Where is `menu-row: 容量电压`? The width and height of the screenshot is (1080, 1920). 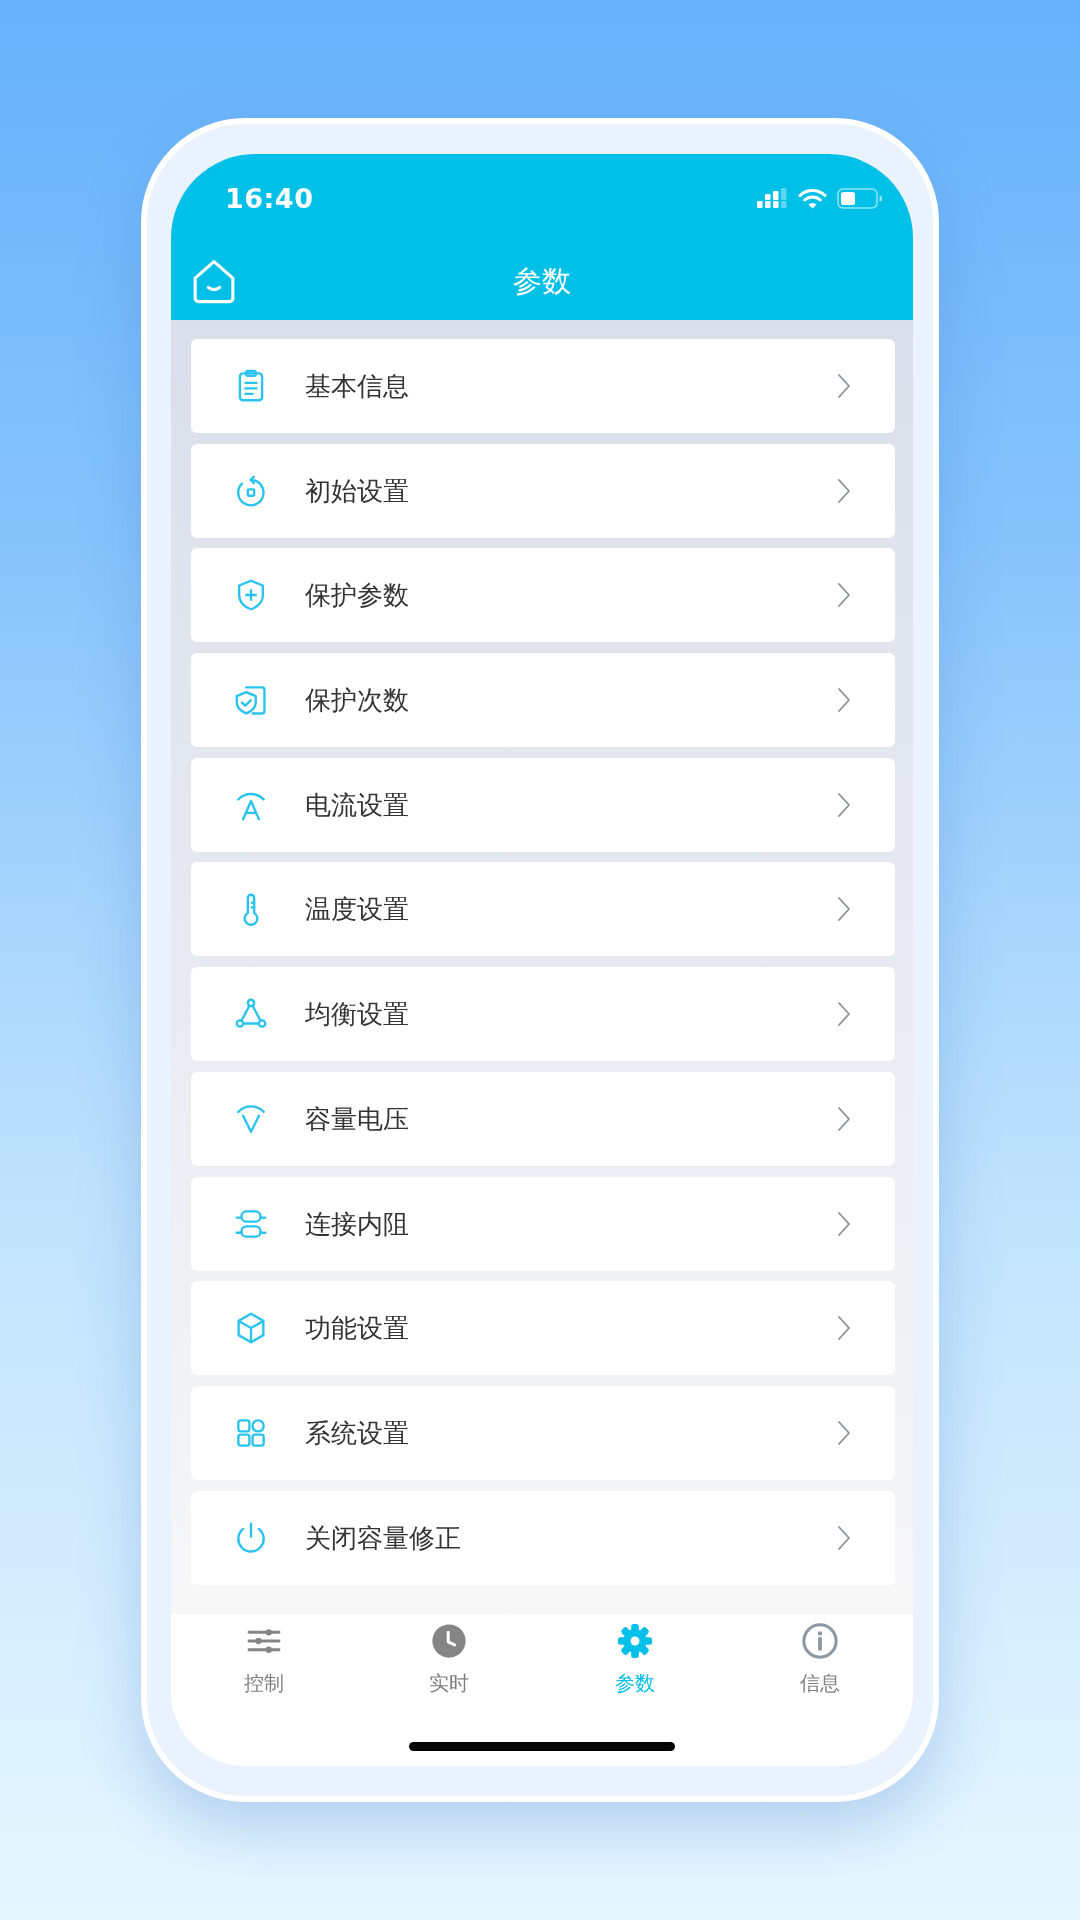 menu-row: 容量电压 is located at coordinates (543, 1118).